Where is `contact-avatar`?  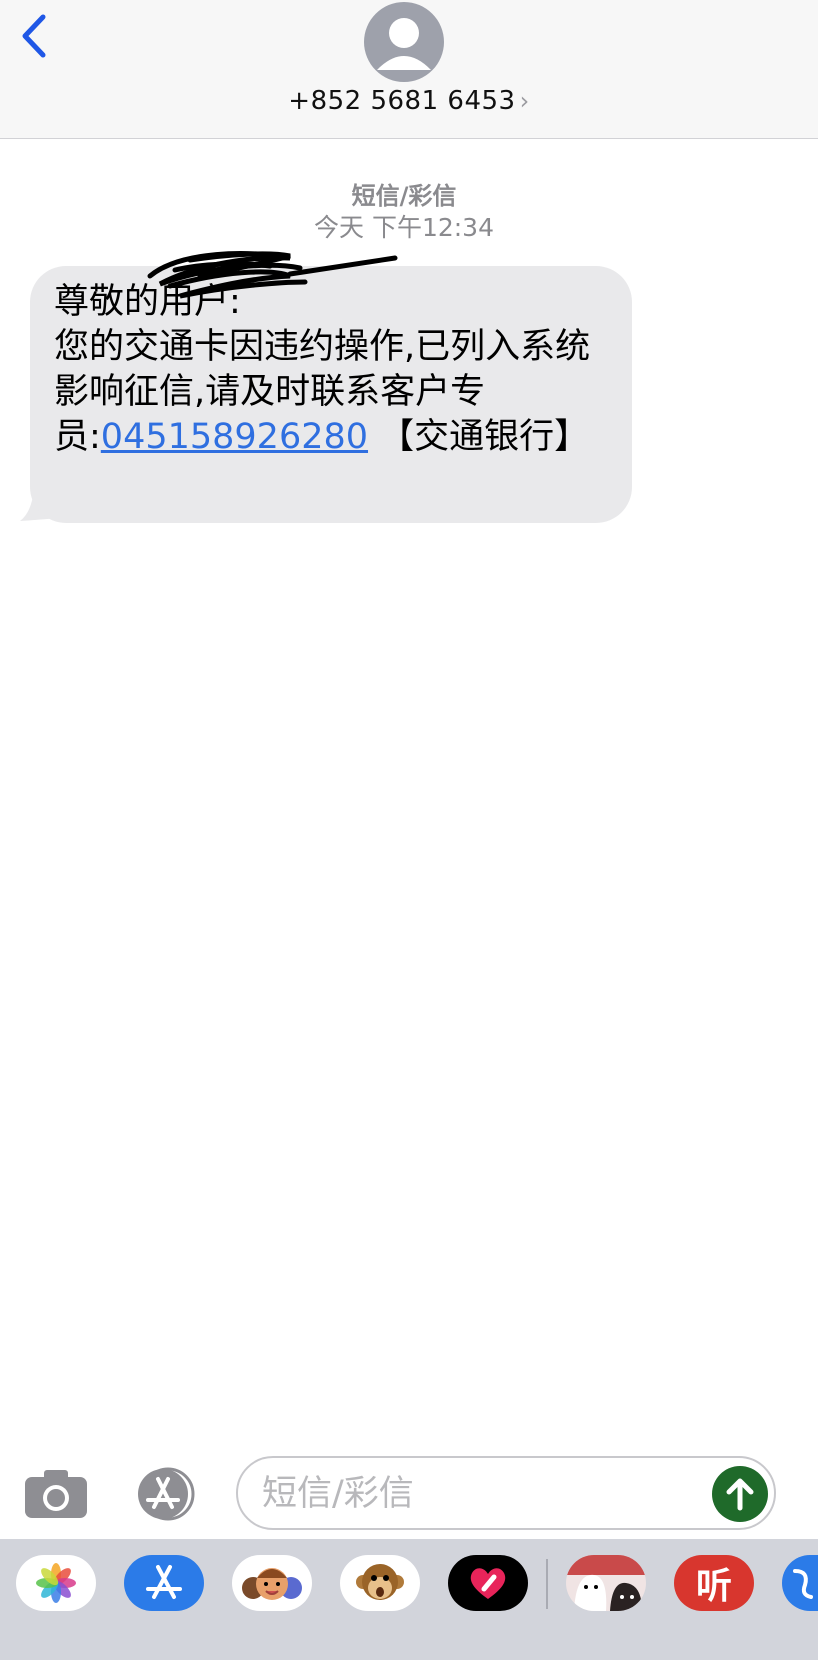 contact-avatar is located at coordinates (404, 42).